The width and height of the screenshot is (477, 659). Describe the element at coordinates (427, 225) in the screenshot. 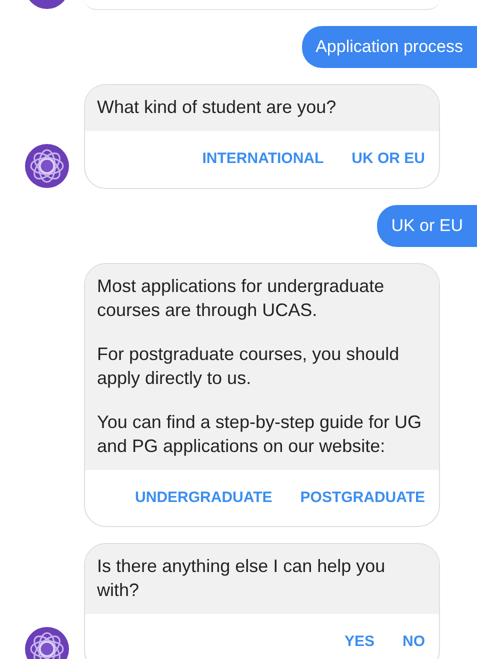

I see `user-message-bubble: UK or EU` at that location.